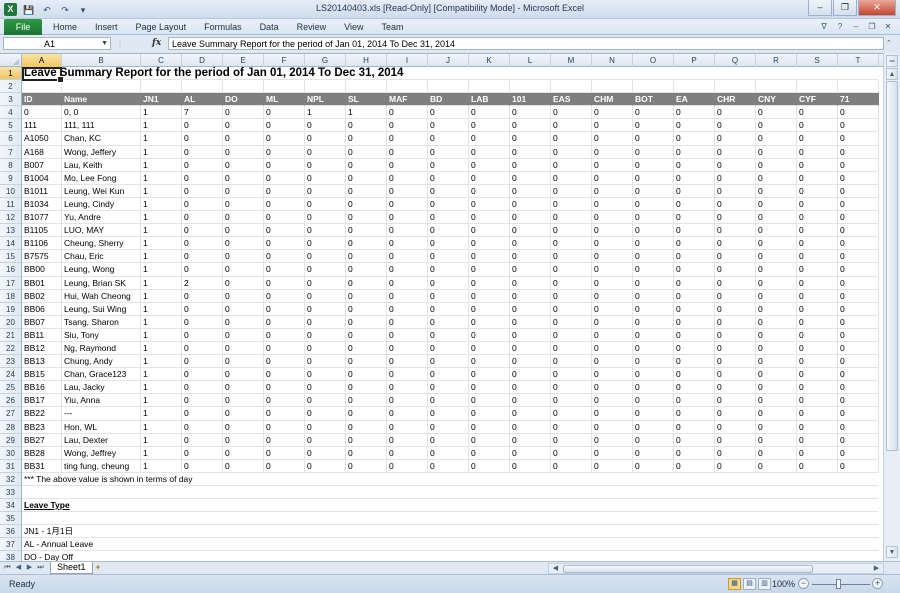  Describe the element at coordinates (284, 60) in the screenshot. I see `column-header-f: F` at that location.